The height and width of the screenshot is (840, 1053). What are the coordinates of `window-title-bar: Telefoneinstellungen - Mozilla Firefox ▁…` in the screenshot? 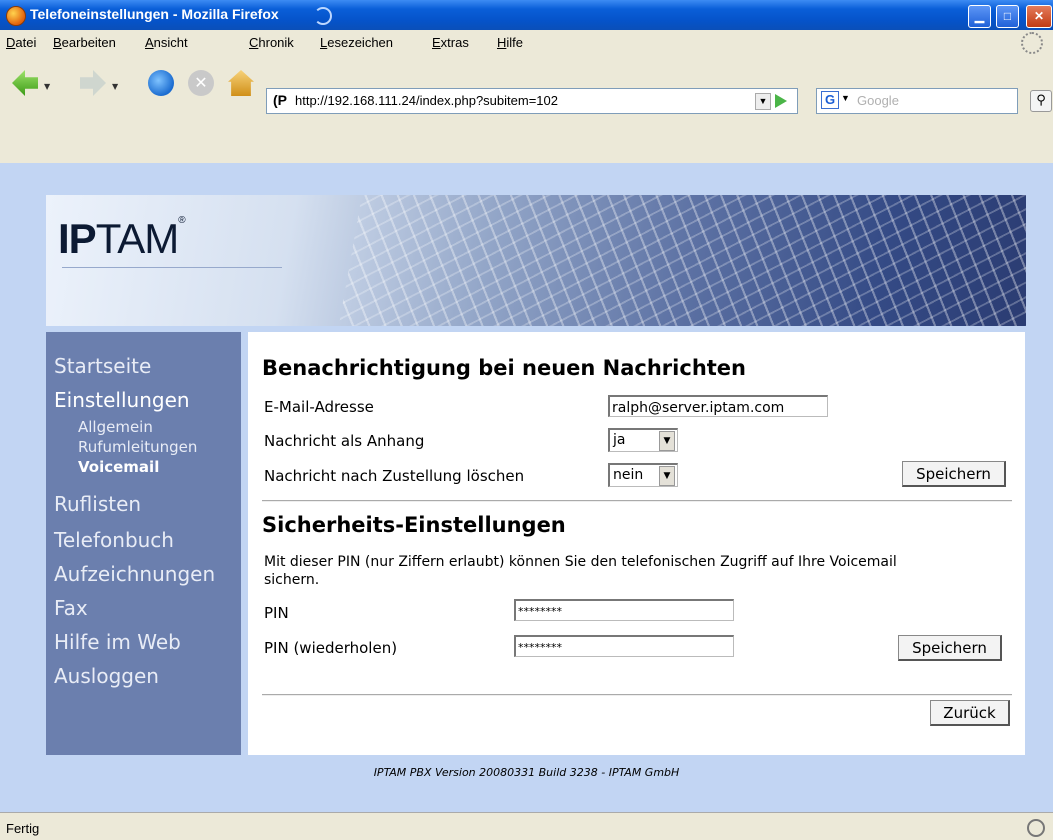 It's located at (526, 15).